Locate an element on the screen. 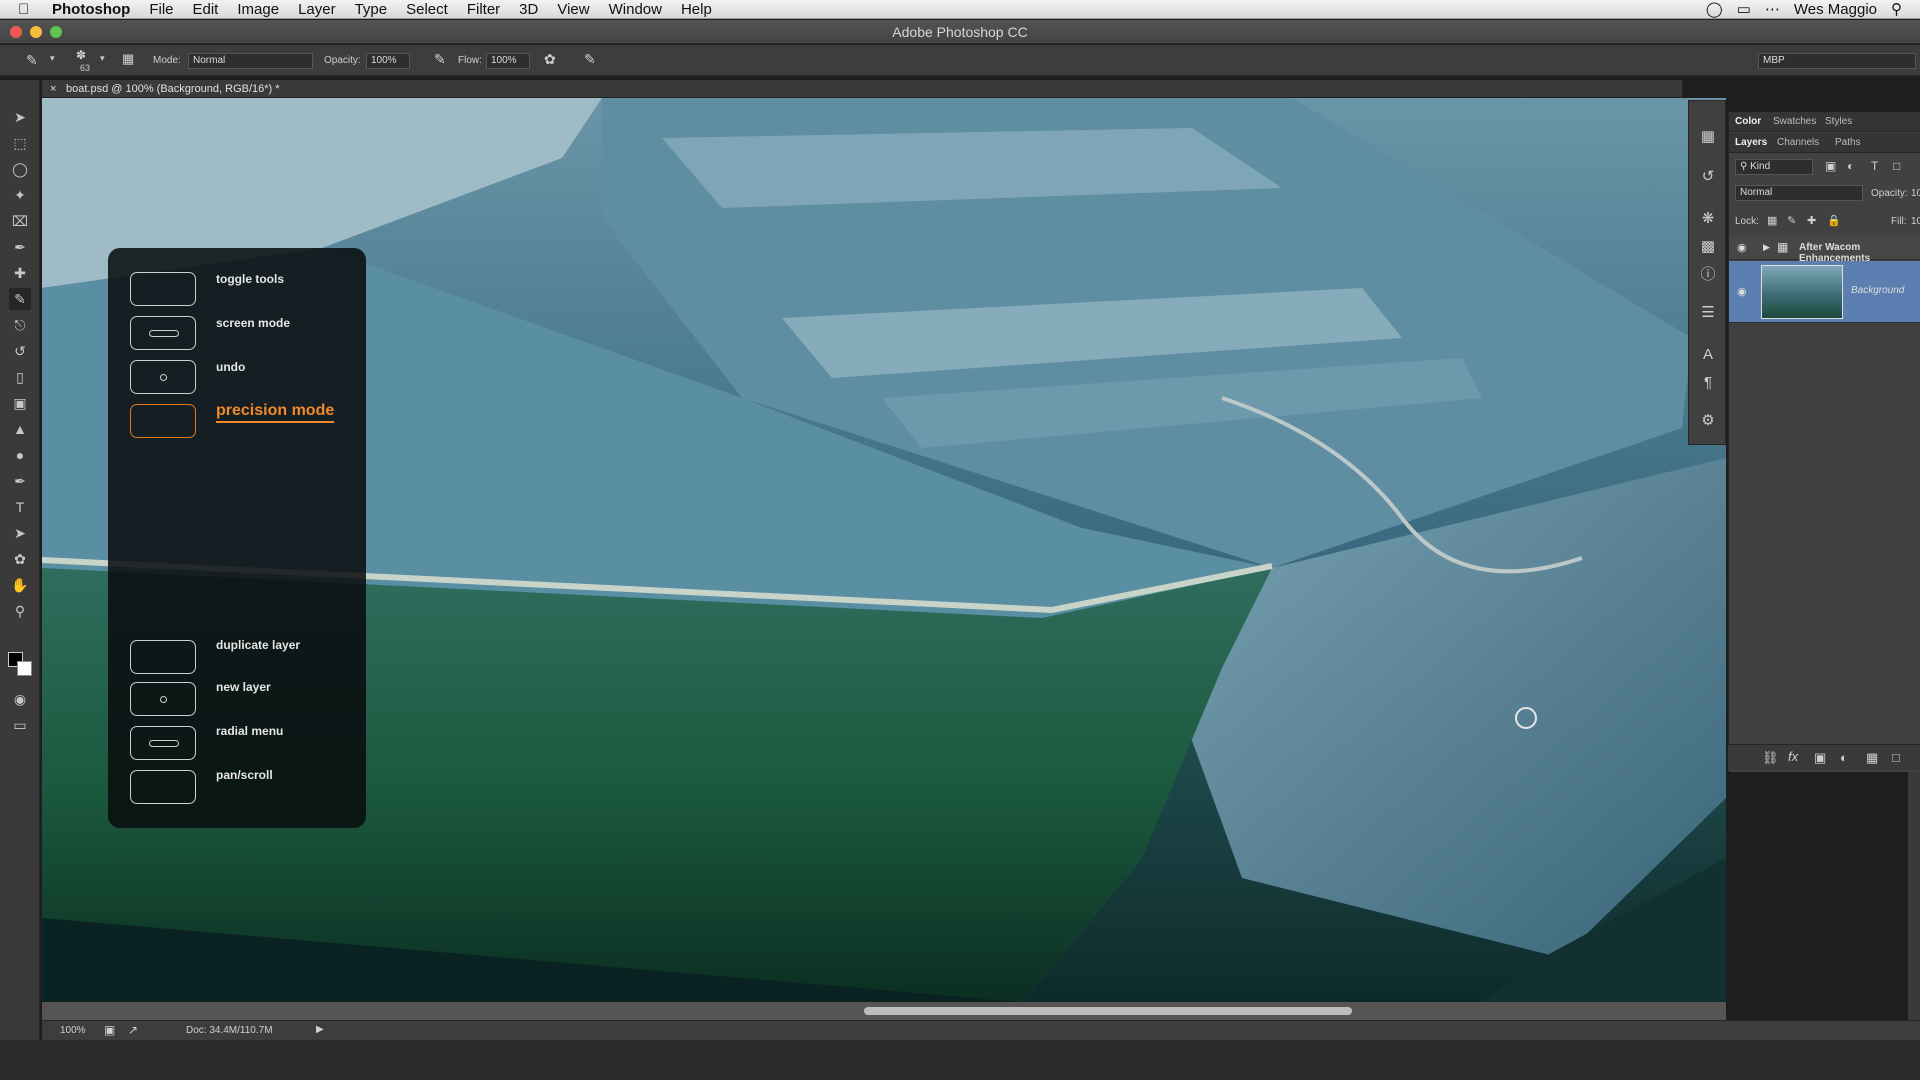 The width and height of the screenshot is (1920, 1080). info-panel-icon: ⓘ is located at coordinates (1708, 275).